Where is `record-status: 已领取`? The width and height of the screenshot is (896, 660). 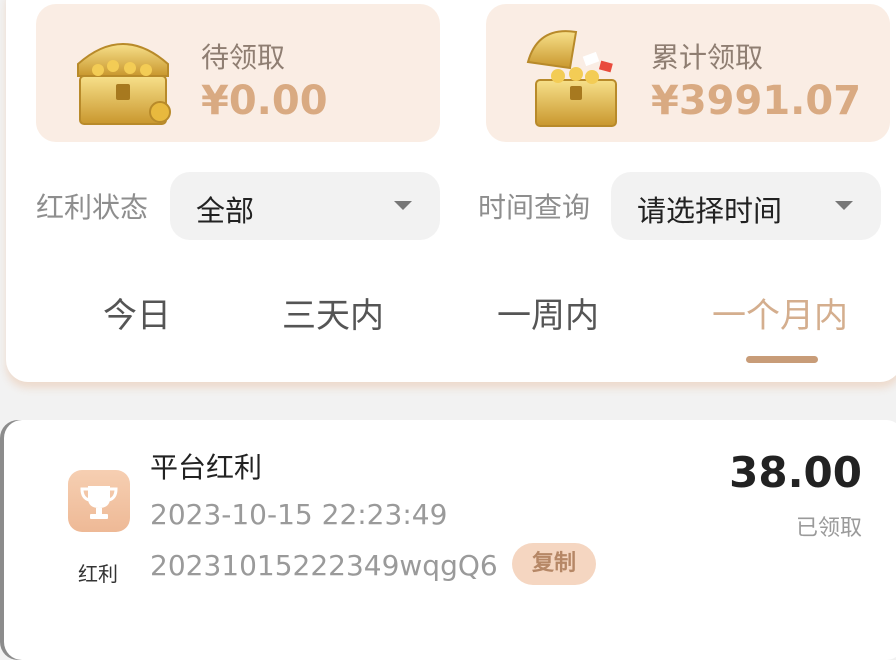
record-status: 已领取 is located at coordinates (828, 528).